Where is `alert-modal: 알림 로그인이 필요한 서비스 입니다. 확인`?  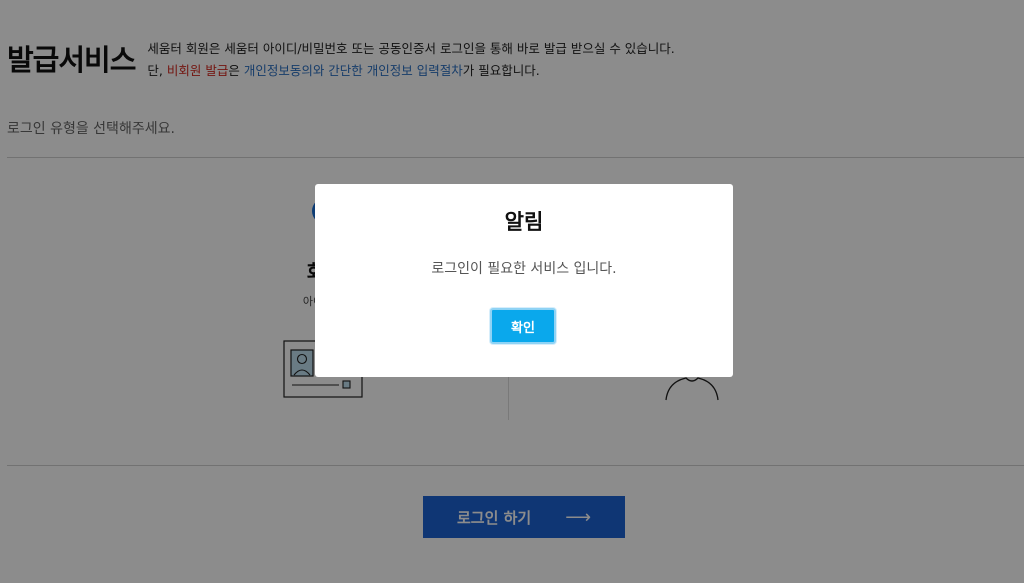 alert-modal: 알림 로그인이 필요한 서비스 입니다. 확인 is located at coordinates (524, 280).